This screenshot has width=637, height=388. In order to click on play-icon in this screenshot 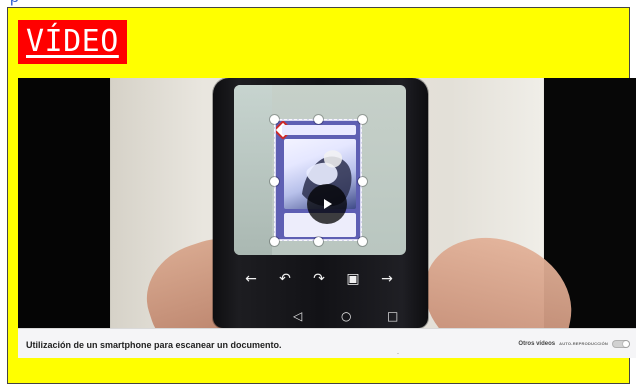, I will do `click(328, 204)`.